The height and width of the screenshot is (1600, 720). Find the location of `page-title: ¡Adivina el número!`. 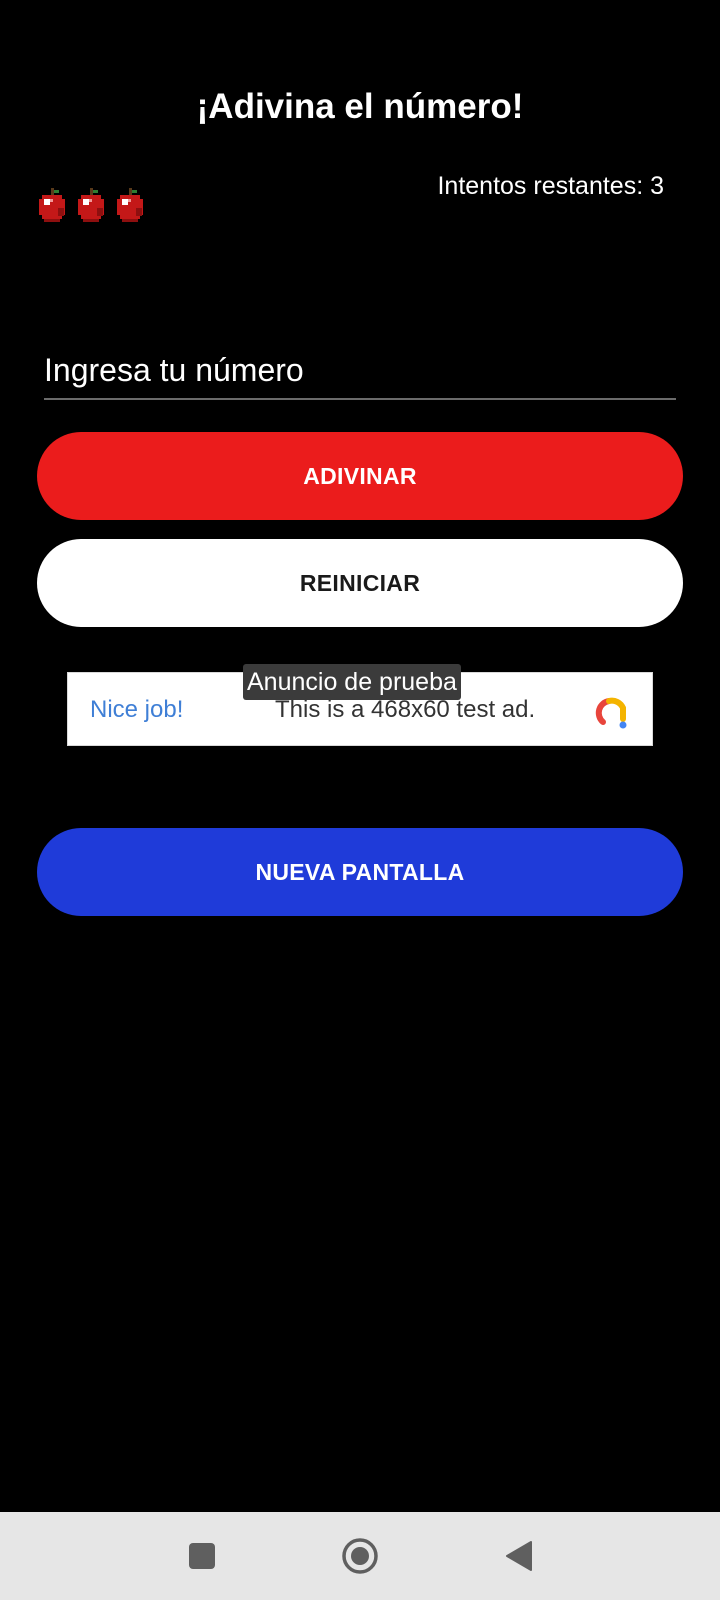

page-title: ¡Adivina el número! is located at coordinates (360, 106).